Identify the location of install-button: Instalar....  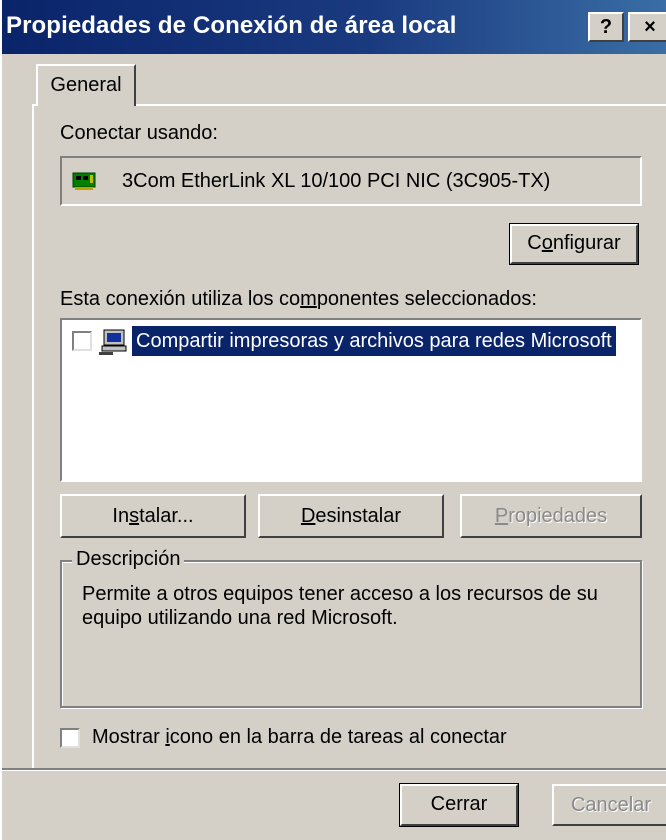
(153, 516).